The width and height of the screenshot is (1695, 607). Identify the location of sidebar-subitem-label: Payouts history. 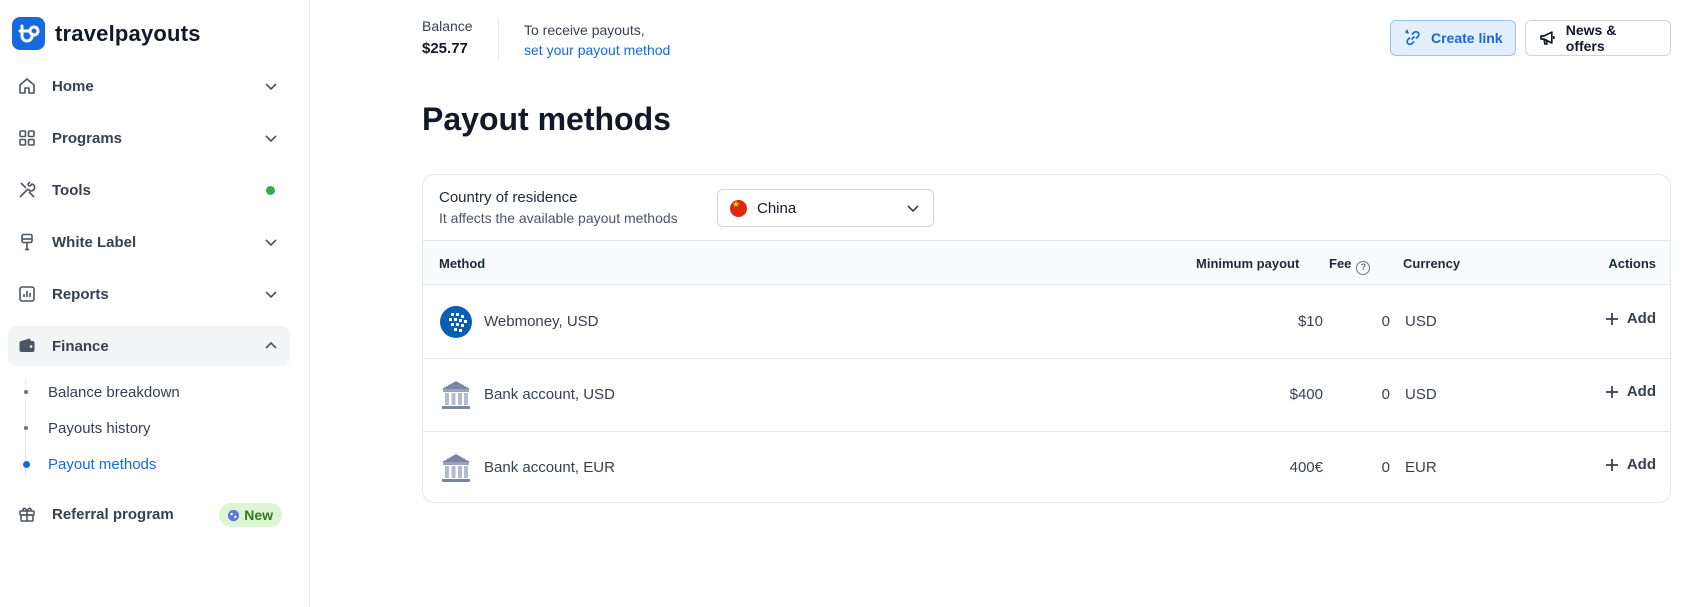
(99, 428).